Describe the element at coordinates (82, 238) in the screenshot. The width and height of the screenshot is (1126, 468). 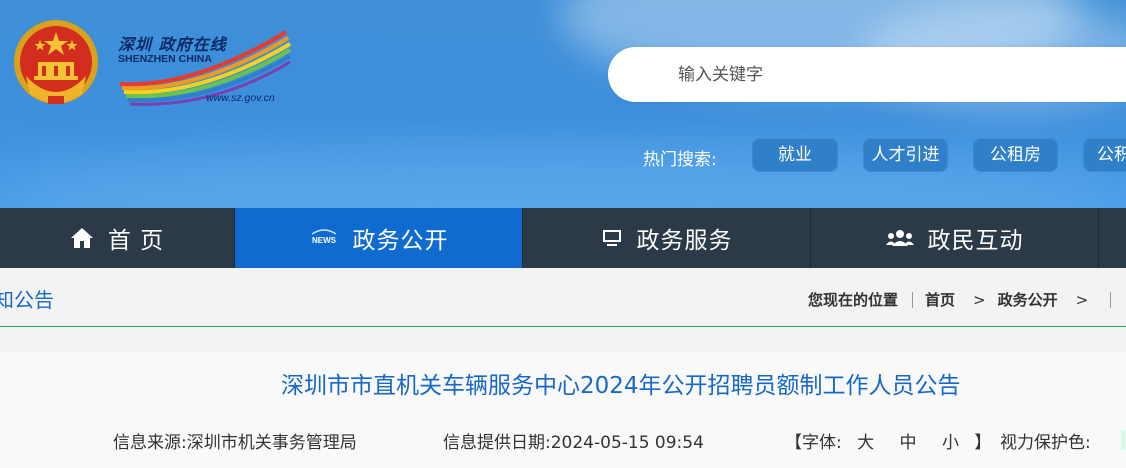
I see `home-icon` at that location.